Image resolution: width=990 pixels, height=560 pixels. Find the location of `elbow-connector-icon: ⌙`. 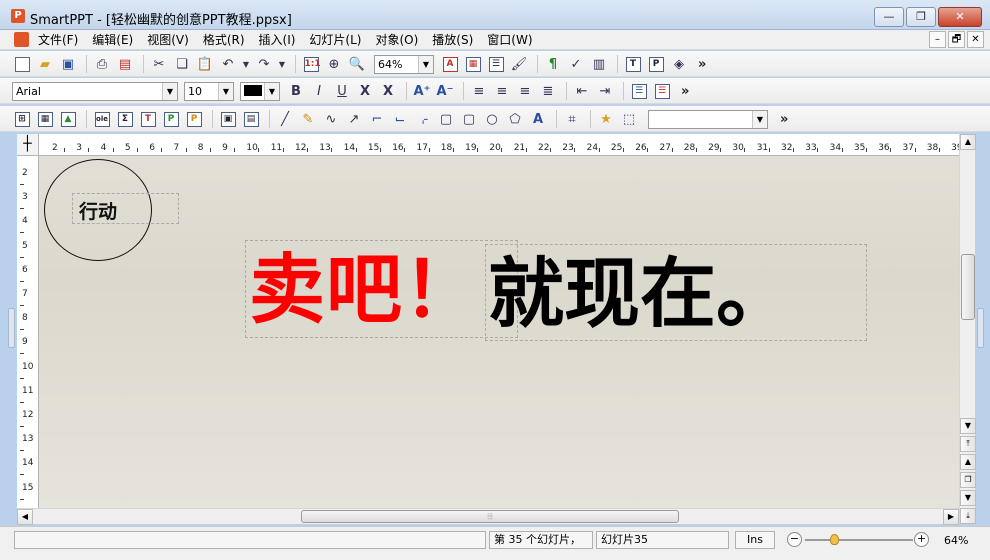

elbow-connector-icon: ⌙ is located at coordinates (400, 119).